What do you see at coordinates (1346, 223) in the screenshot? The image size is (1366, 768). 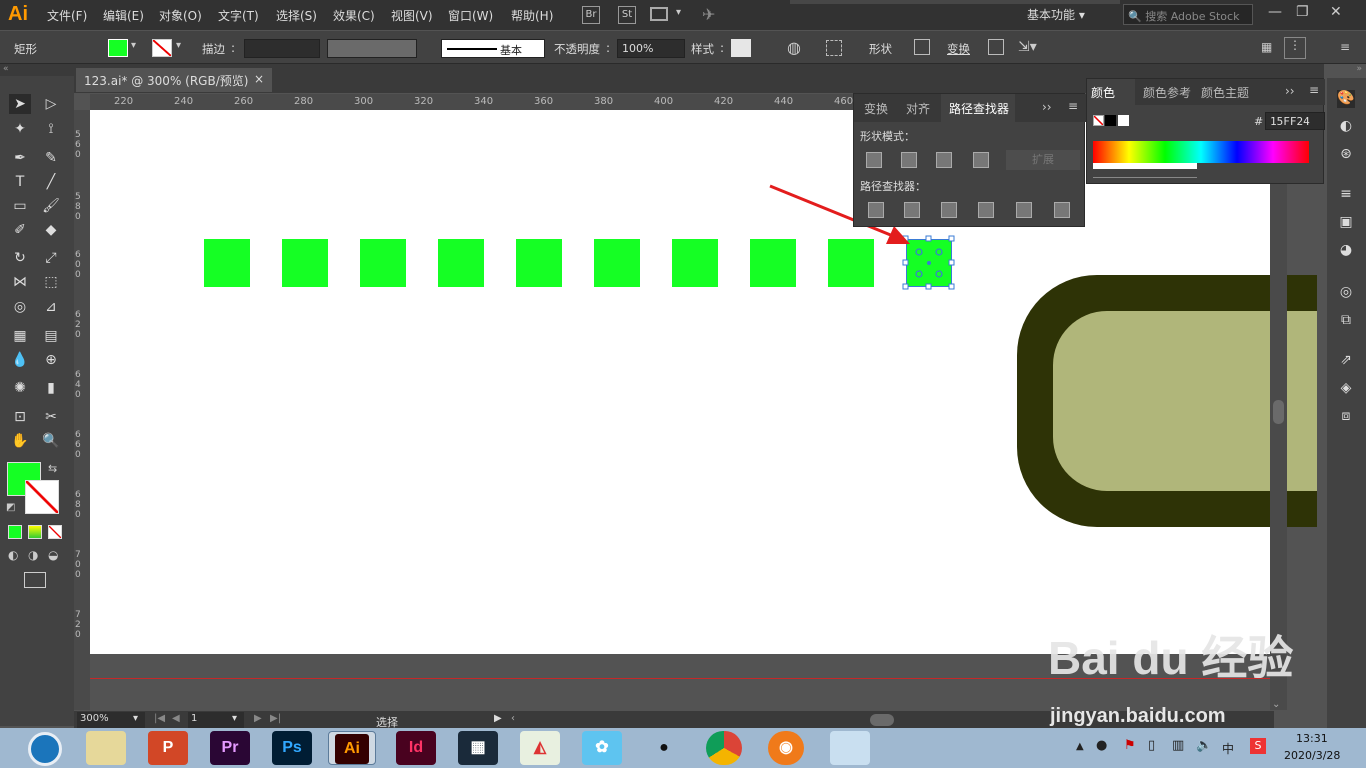 I see `gradient-panel-icon: ▣` at bounding box center [1346, 223].